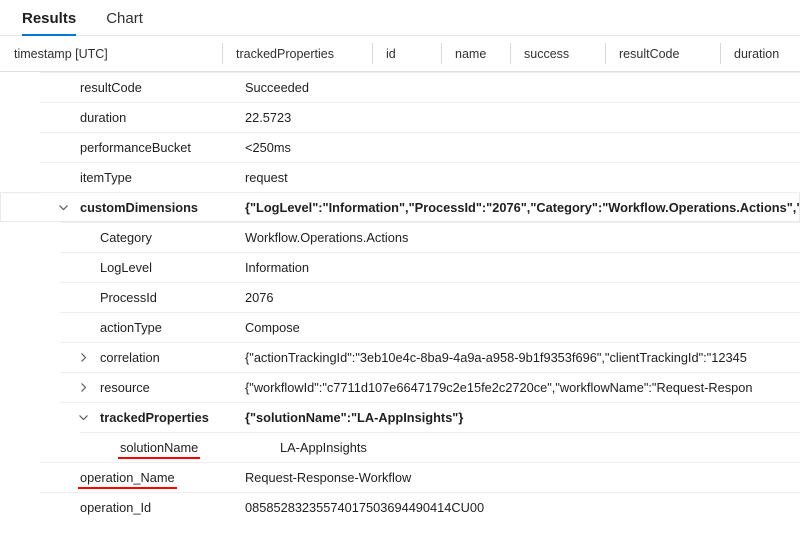 Image resolution: width=800 pixels, height=560 pixels. Describe the element at coordinates (522, 117) in the screenshot. I see `detail-row-value: 22.5723` at that location.